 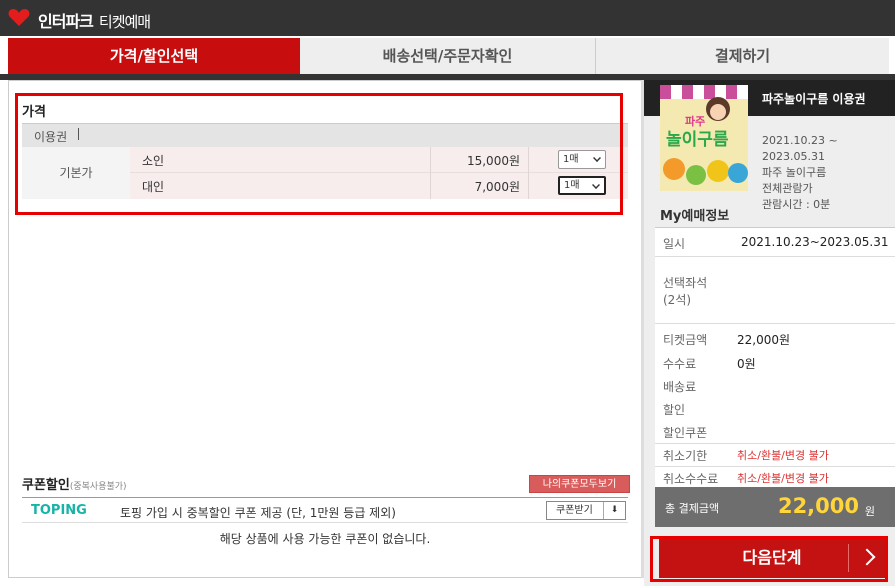 What do you see at coordinates (677, 300) in the screenshot?
I see `row-label: (2석)` at bounding box center [677, 300].